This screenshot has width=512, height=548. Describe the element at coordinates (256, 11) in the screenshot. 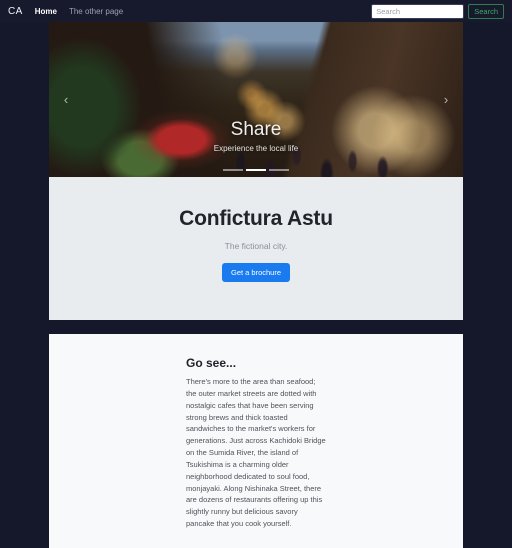

I see `navbar: CA Home The other page Search` at that location.